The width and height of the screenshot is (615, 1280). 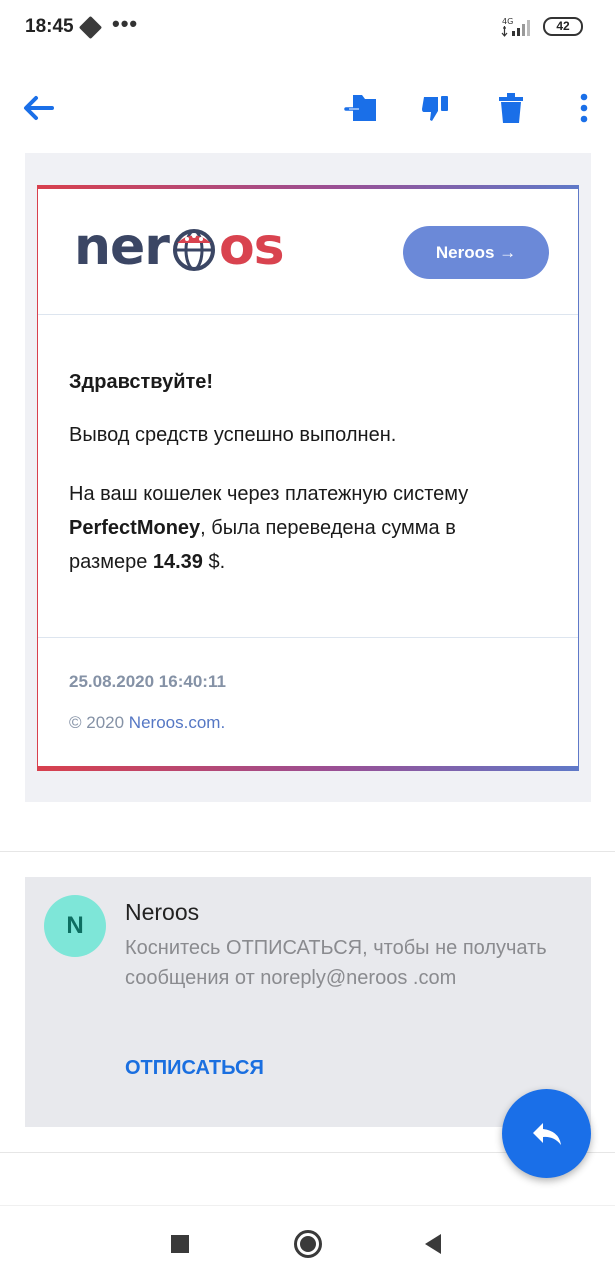 I want to click on status-bar: 18:45 ••• 4G 42, so click(x=307, y=28).